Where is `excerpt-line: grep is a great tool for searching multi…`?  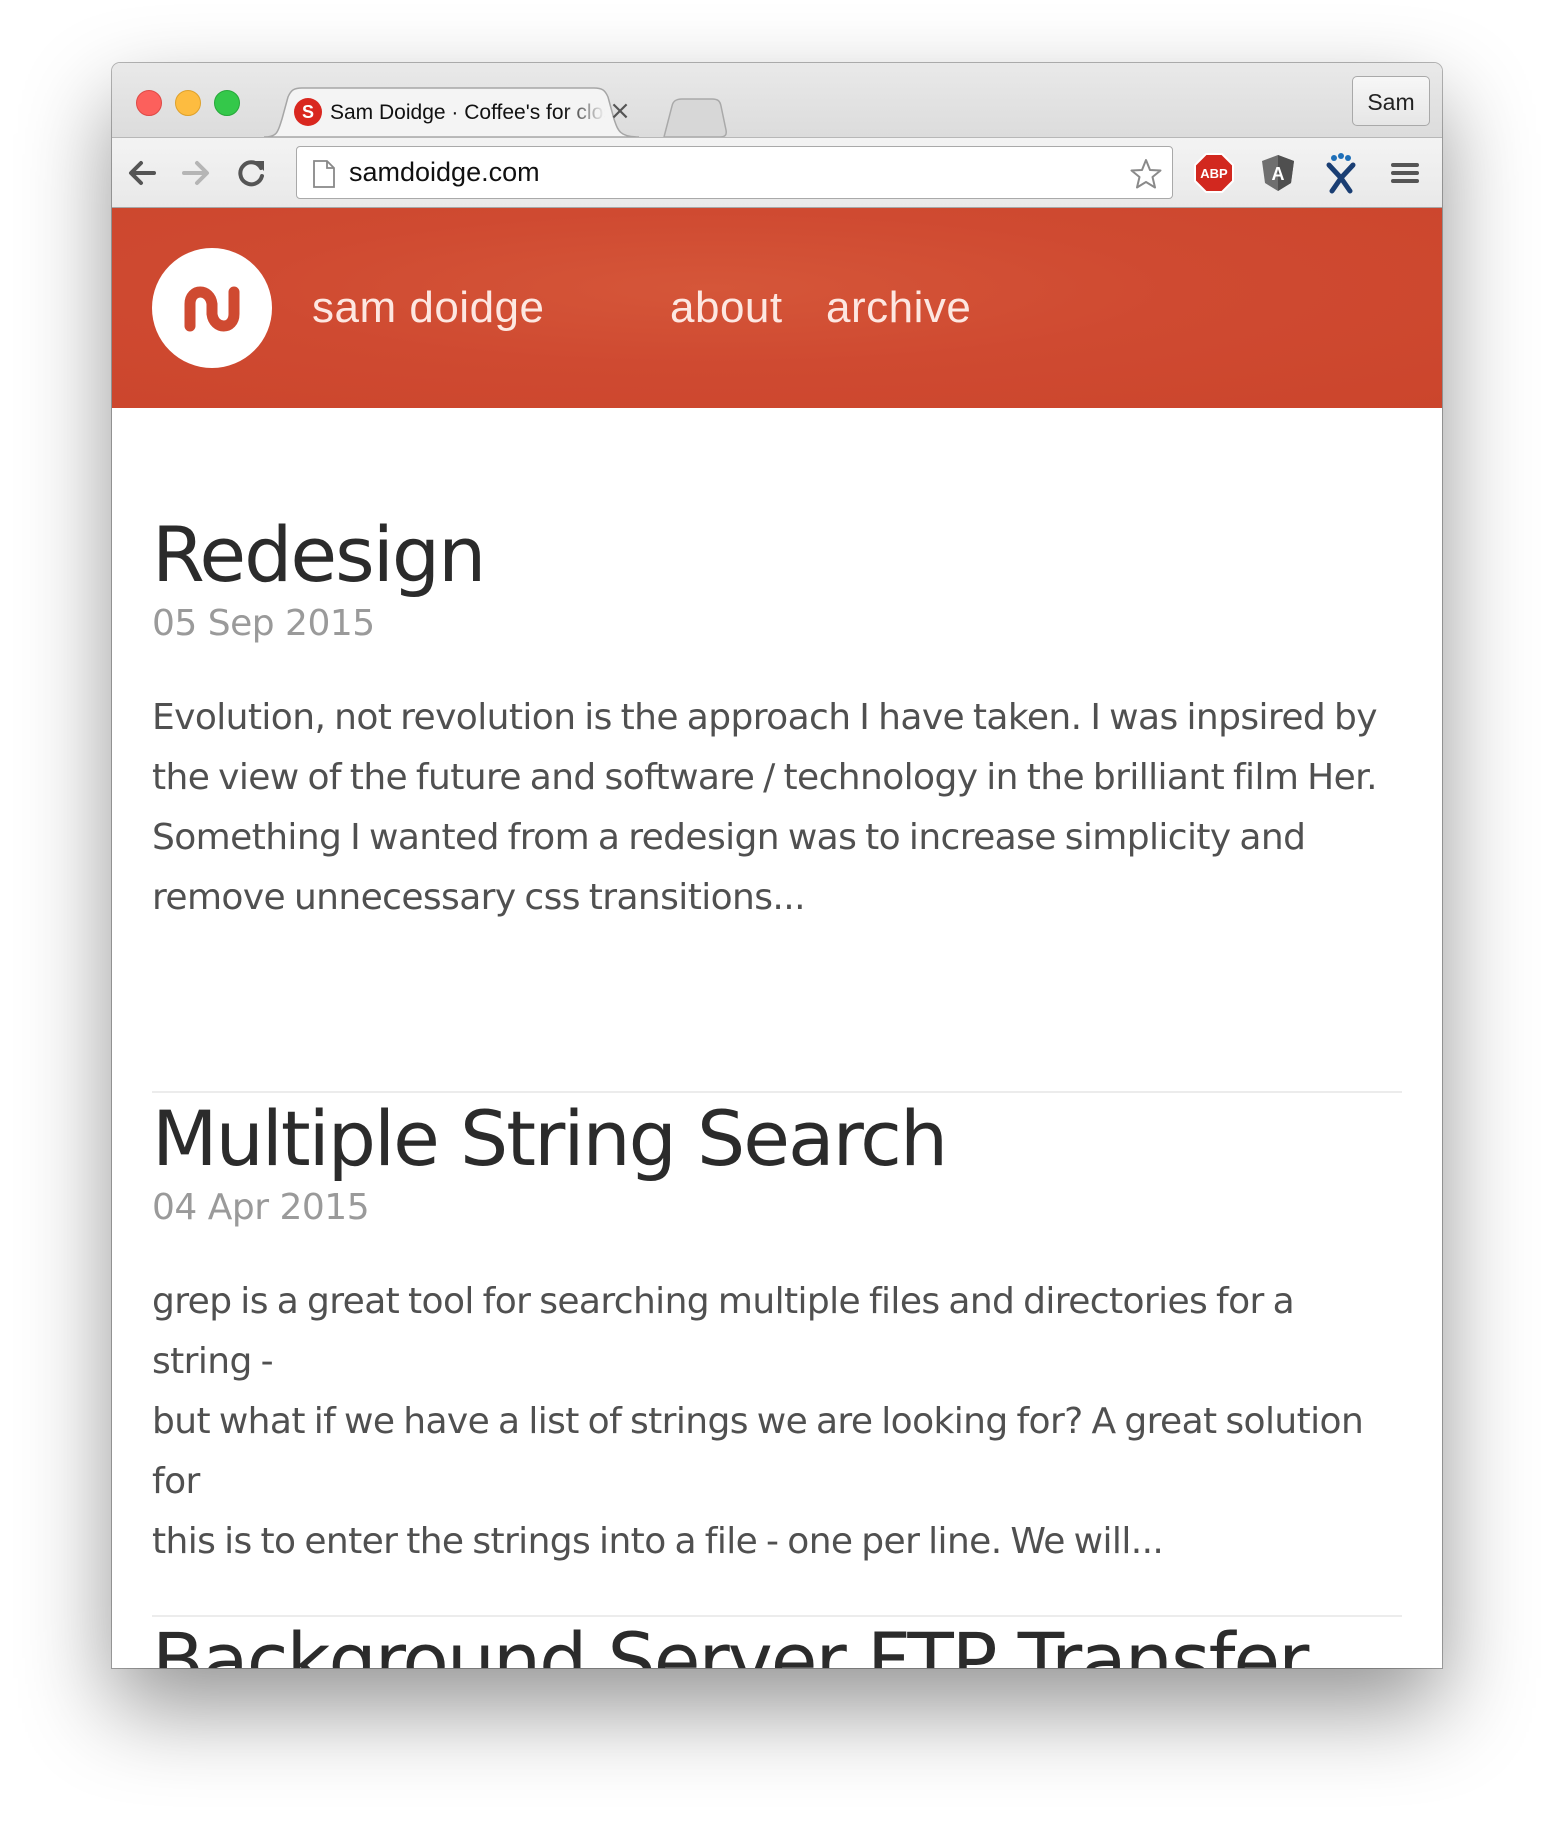 excerpt-line: grep is a great tool for searching multi… is located at coordinates (723, 1331).